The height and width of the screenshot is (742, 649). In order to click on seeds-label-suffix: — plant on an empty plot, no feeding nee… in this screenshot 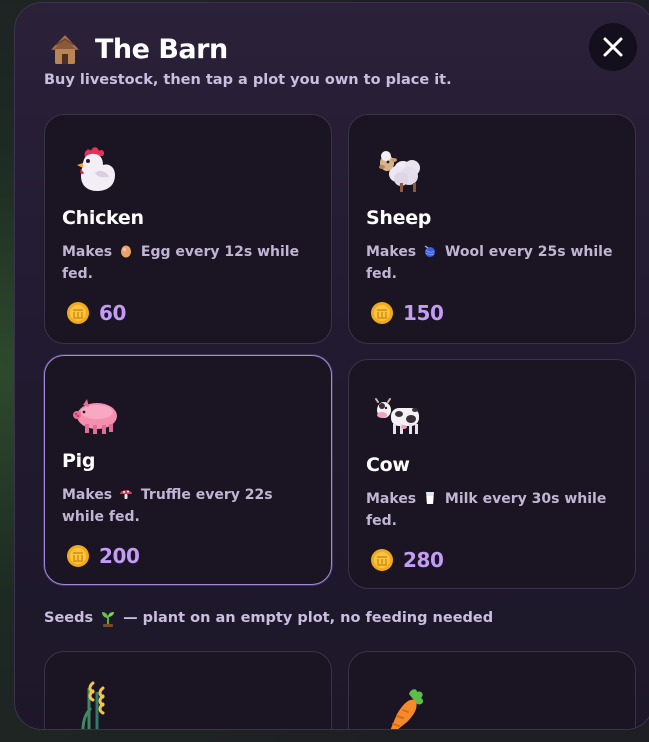, I will do `click(308, 618)`.